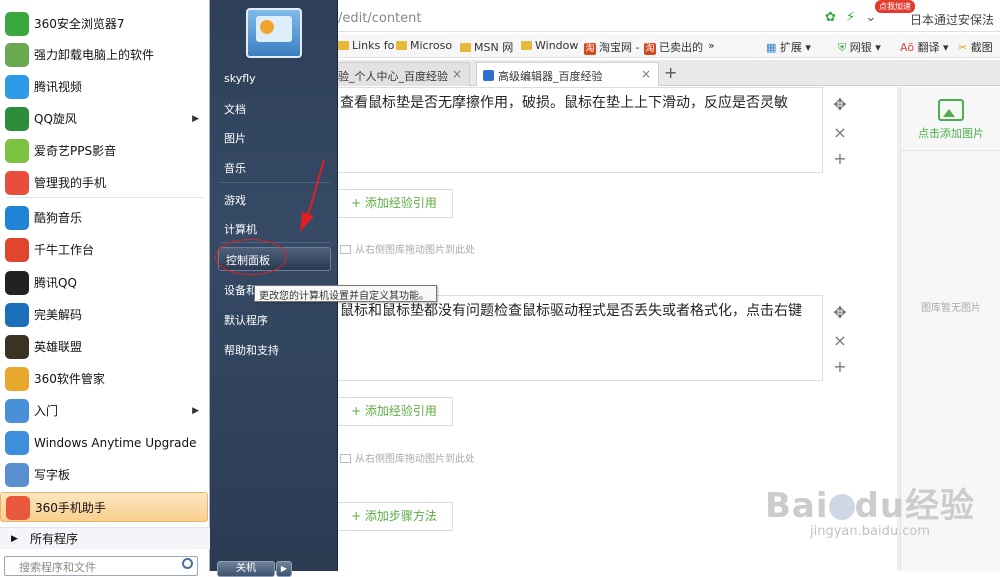  Describe the element at coordinates (104, 315) in the screenshot. I see `program-item: 完美解码` at that location.